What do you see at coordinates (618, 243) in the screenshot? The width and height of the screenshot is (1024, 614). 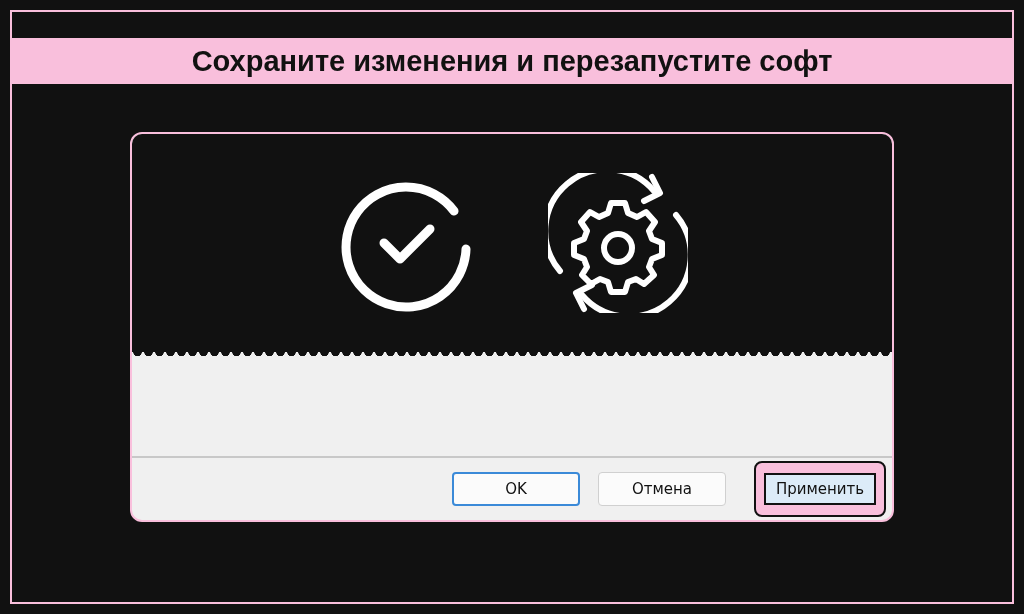 I see `gear-refresh-icon` at bounding box center [618, 243].